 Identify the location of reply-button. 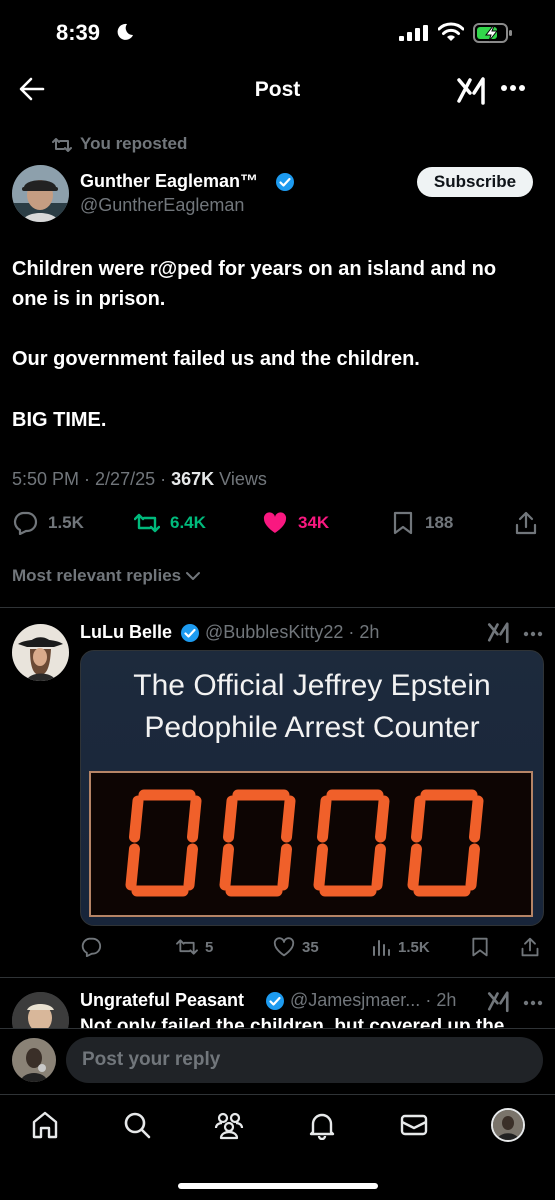
(91, 947).